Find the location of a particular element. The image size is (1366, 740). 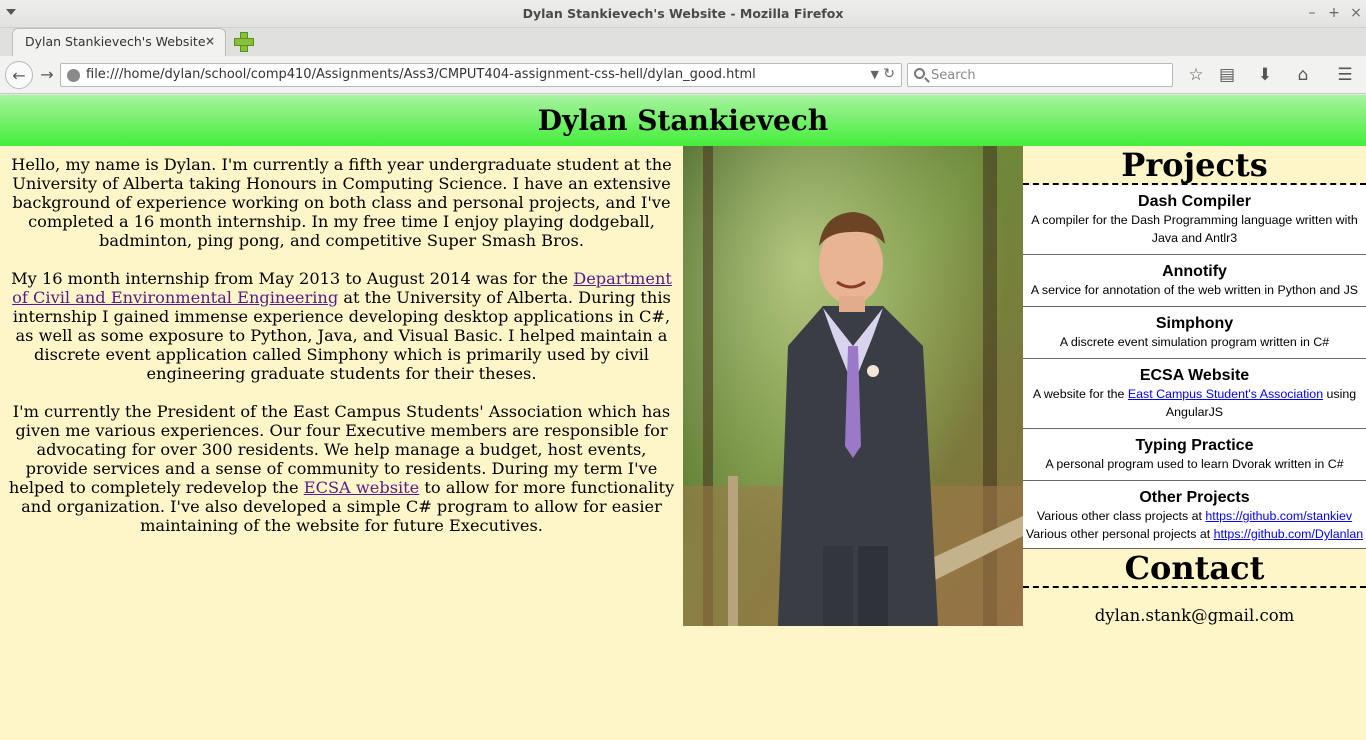

arrow-left-icon: ← is located at coordinates (19, 75).